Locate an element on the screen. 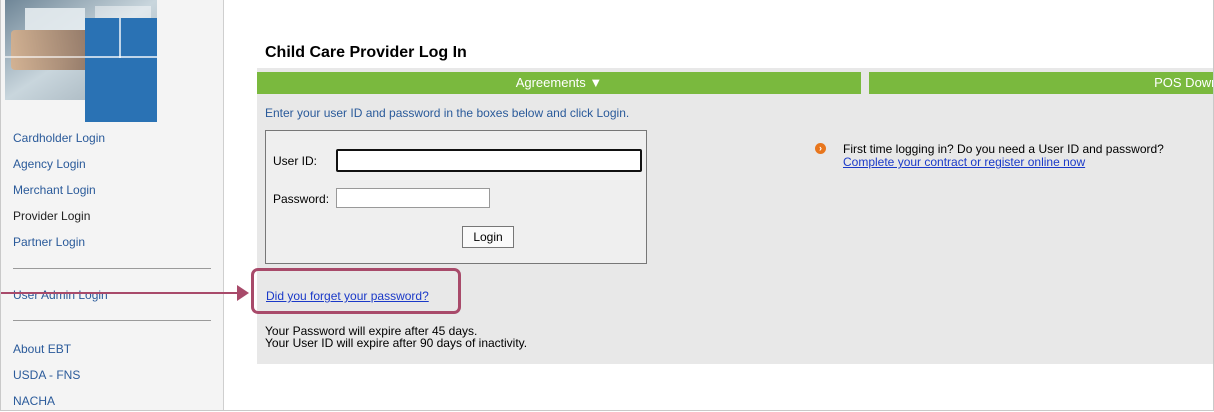 The height and width of the screenshot is (412, 1214). page-title: Child Care Provider Log In is located at coordinates (366, 52).